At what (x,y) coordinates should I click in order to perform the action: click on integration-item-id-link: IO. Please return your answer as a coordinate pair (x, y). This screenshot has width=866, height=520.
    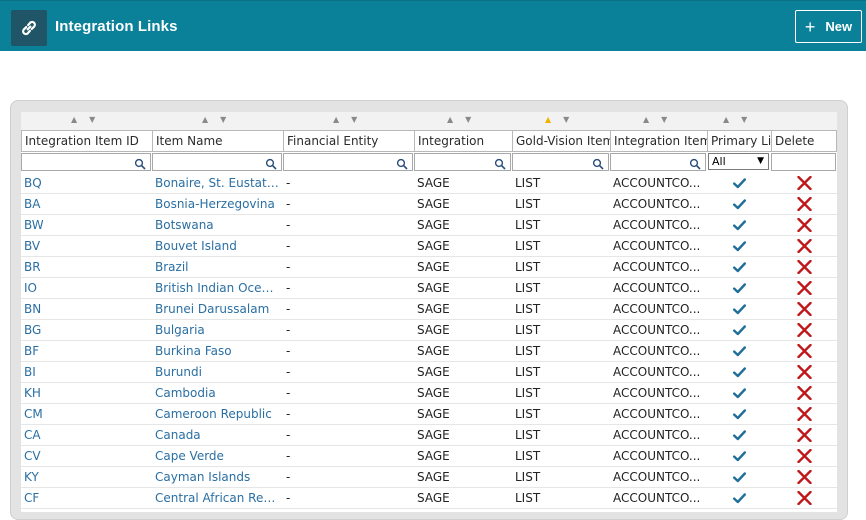
    Looking at the image, I should click on (86, 288).